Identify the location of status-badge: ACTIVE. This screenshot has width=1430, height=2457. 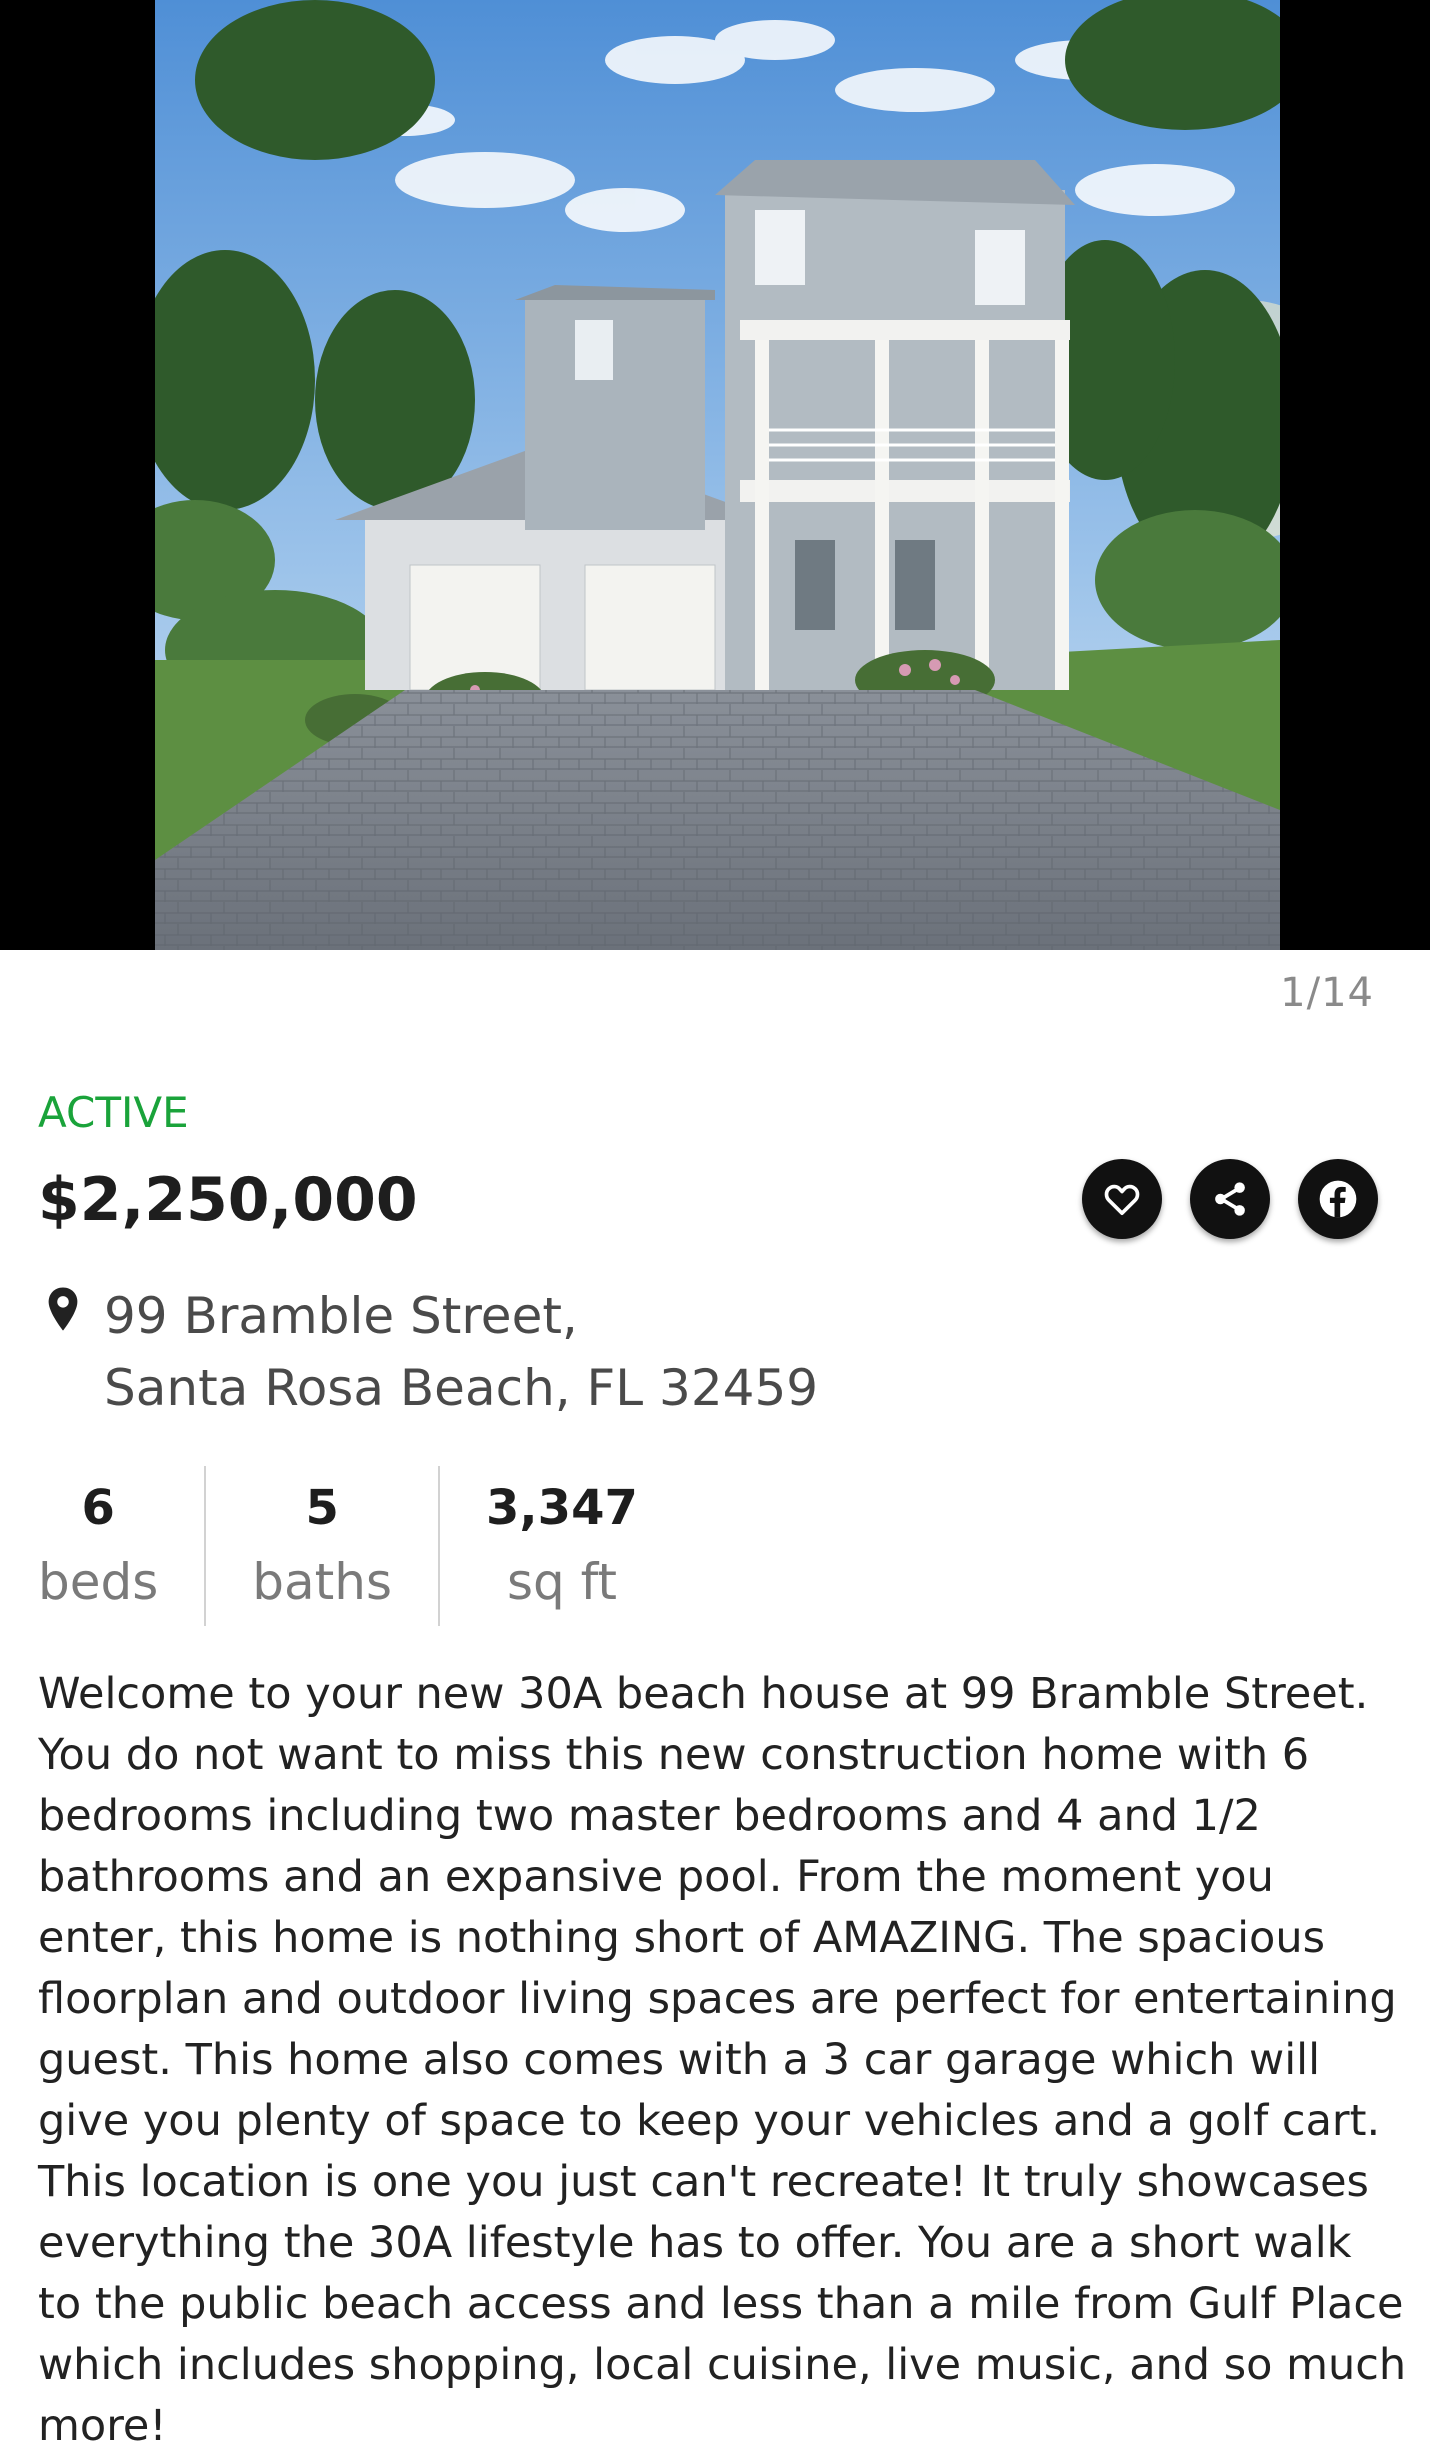
(113, 1112).